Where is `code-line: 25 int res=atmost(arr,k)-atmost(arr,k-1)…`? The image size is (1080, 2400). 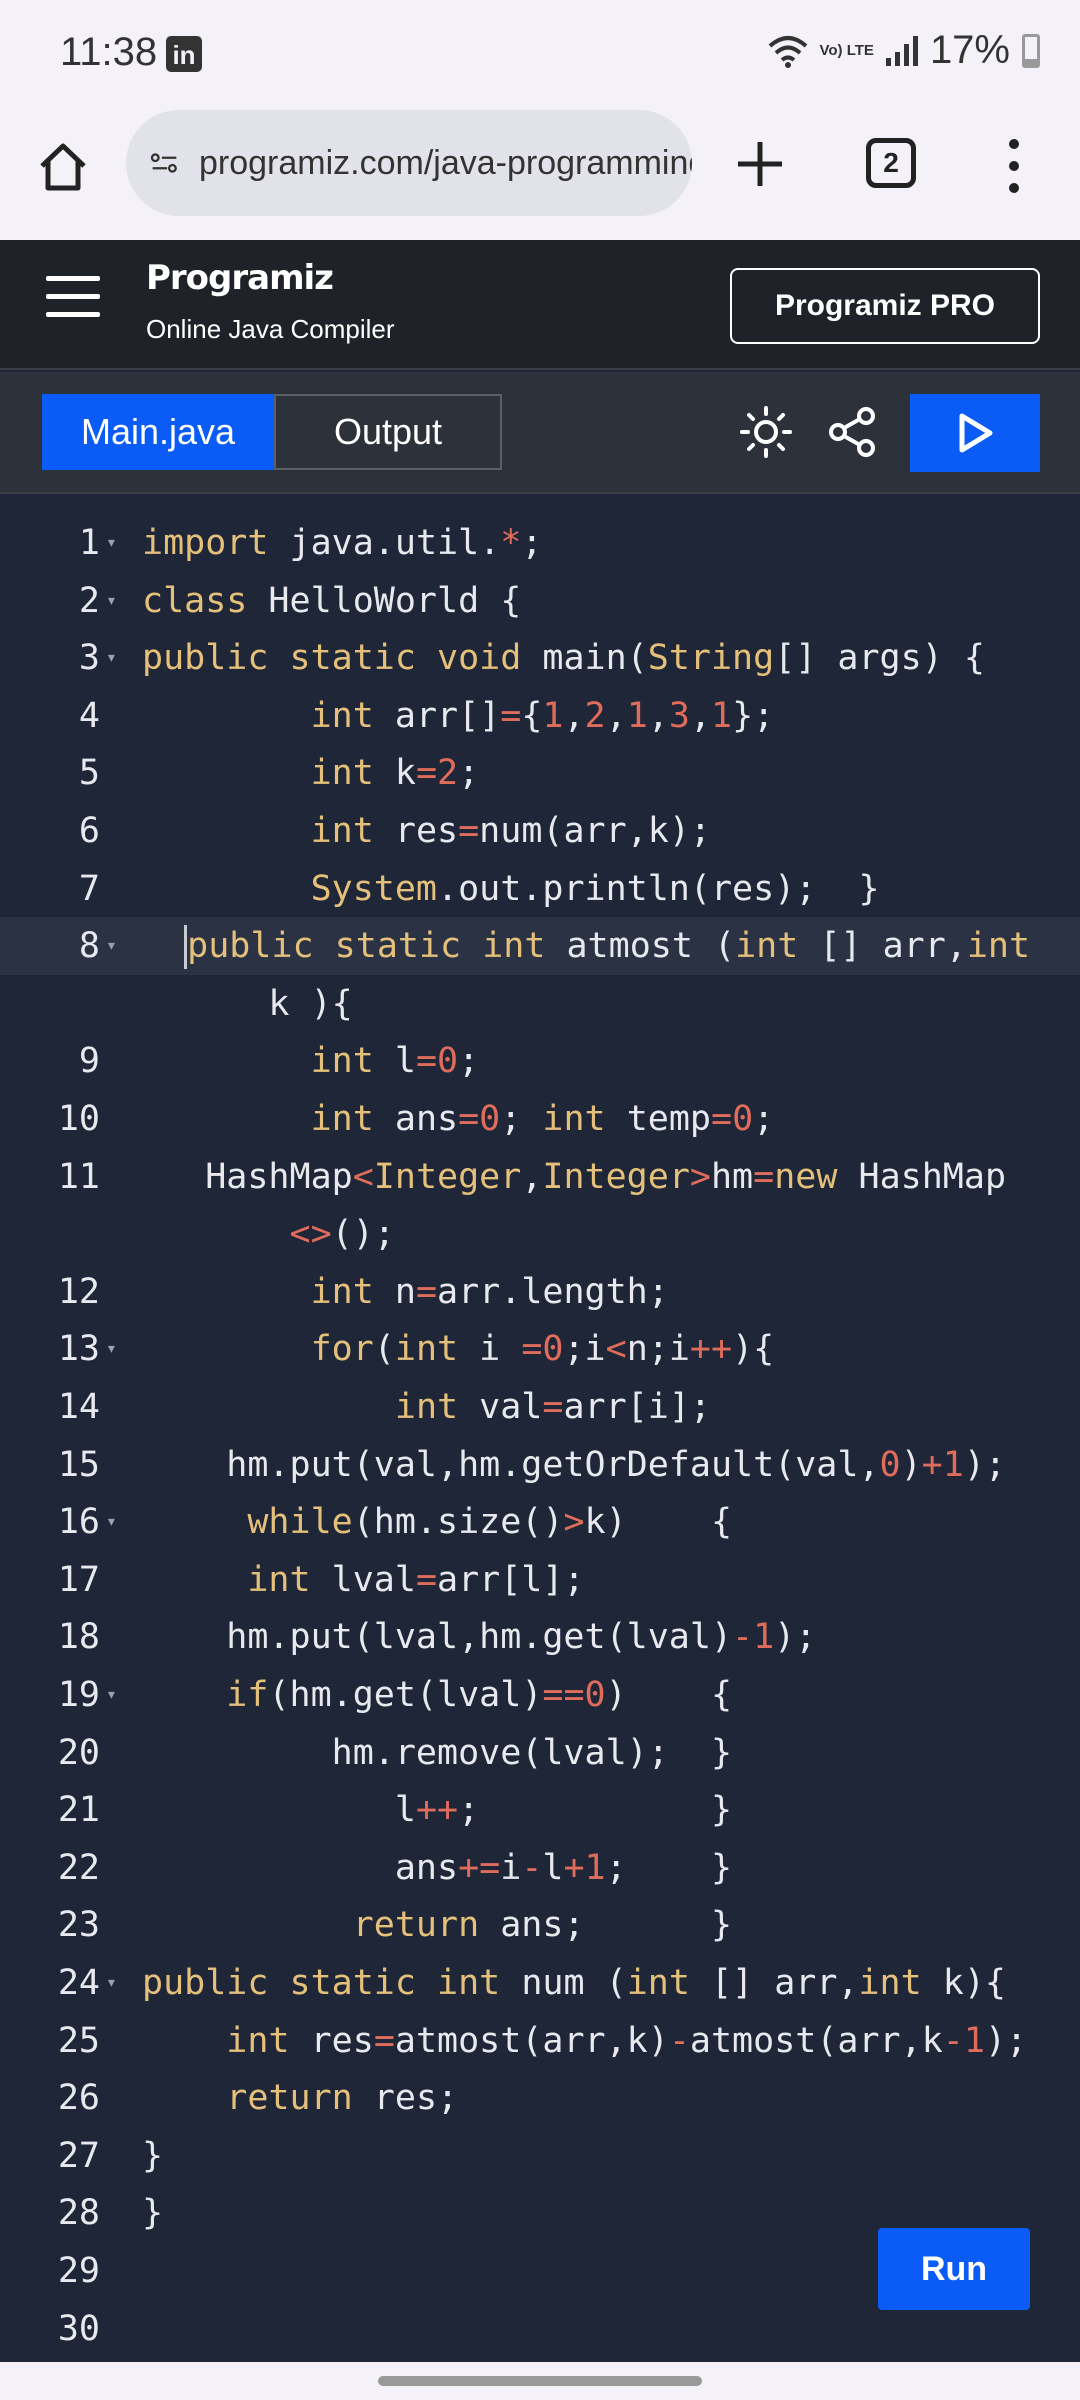 code-line: 25 int res=atmost(arr,k)-atmost(arr,k-1)… is located at coordinates (540, 2041).